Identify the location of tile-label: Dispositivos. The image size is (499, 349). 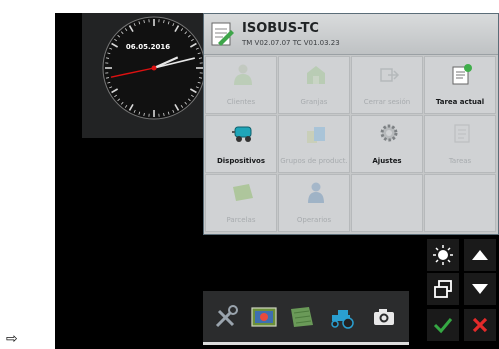
(241, 161).